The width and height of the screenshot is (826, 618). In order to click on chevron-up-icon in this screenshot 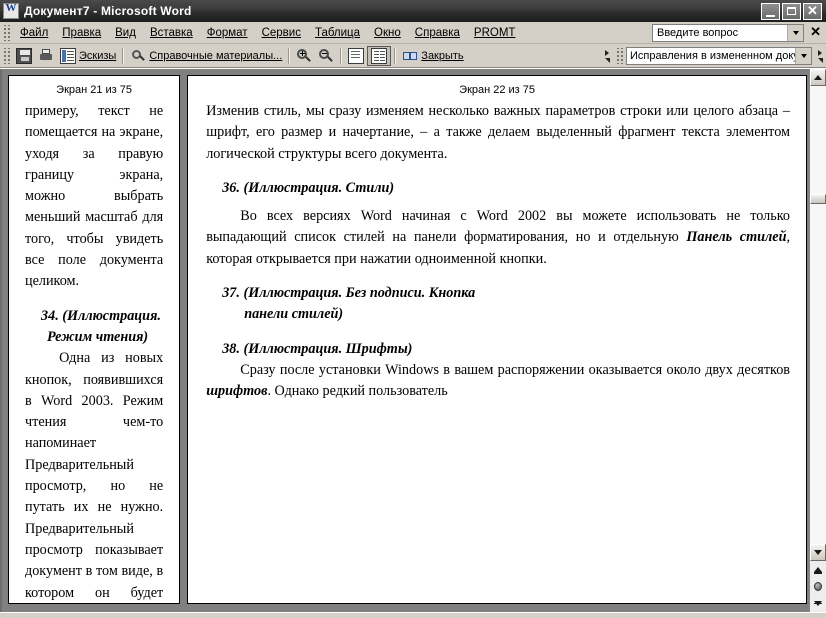, I will do `click(818, 77)`.